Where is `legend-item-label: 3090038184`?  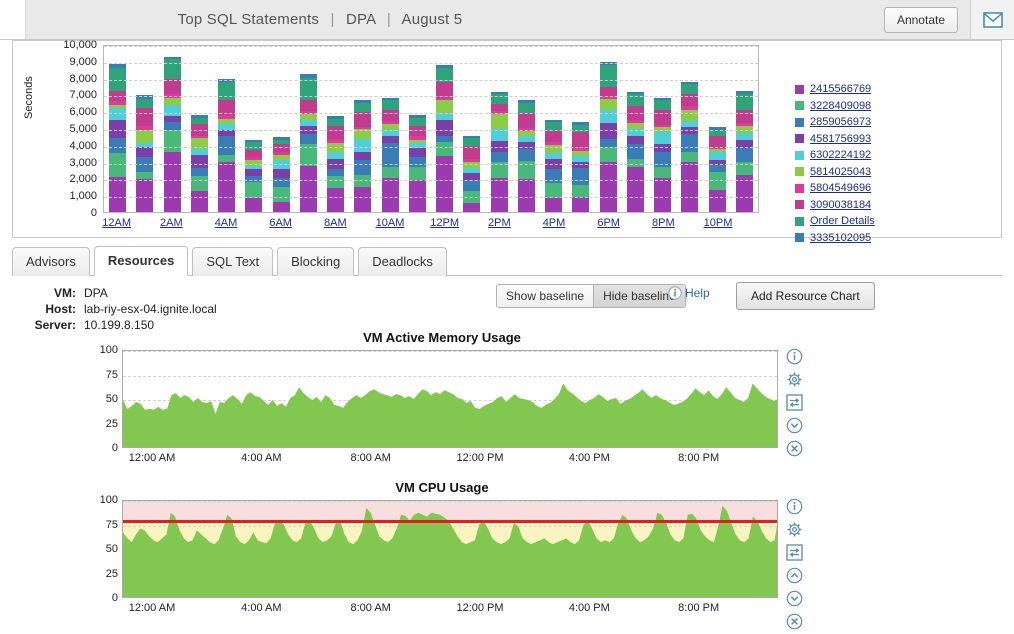
legend-item-label: 3090038184 is located at coordinates (840, 205).